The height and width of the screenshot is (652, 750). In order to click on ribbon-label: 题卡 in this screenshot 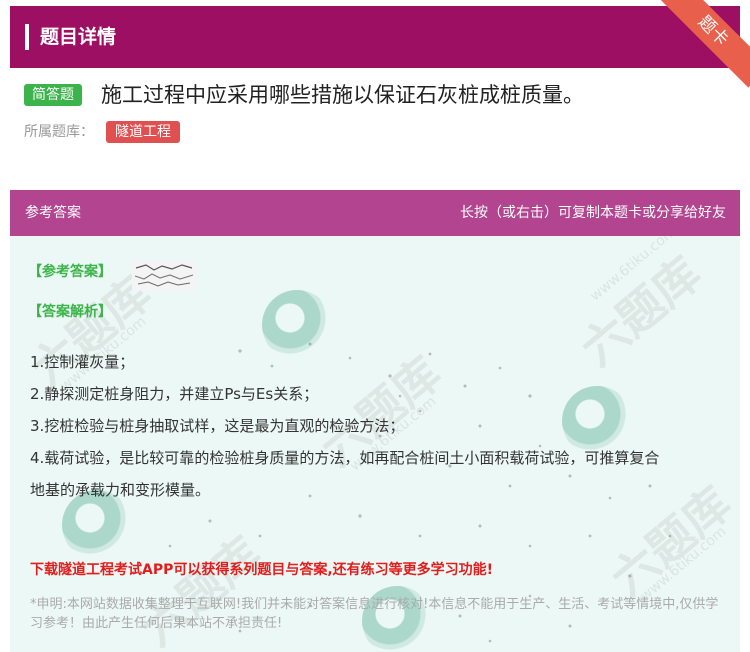, I will do `click(703, 44)`.